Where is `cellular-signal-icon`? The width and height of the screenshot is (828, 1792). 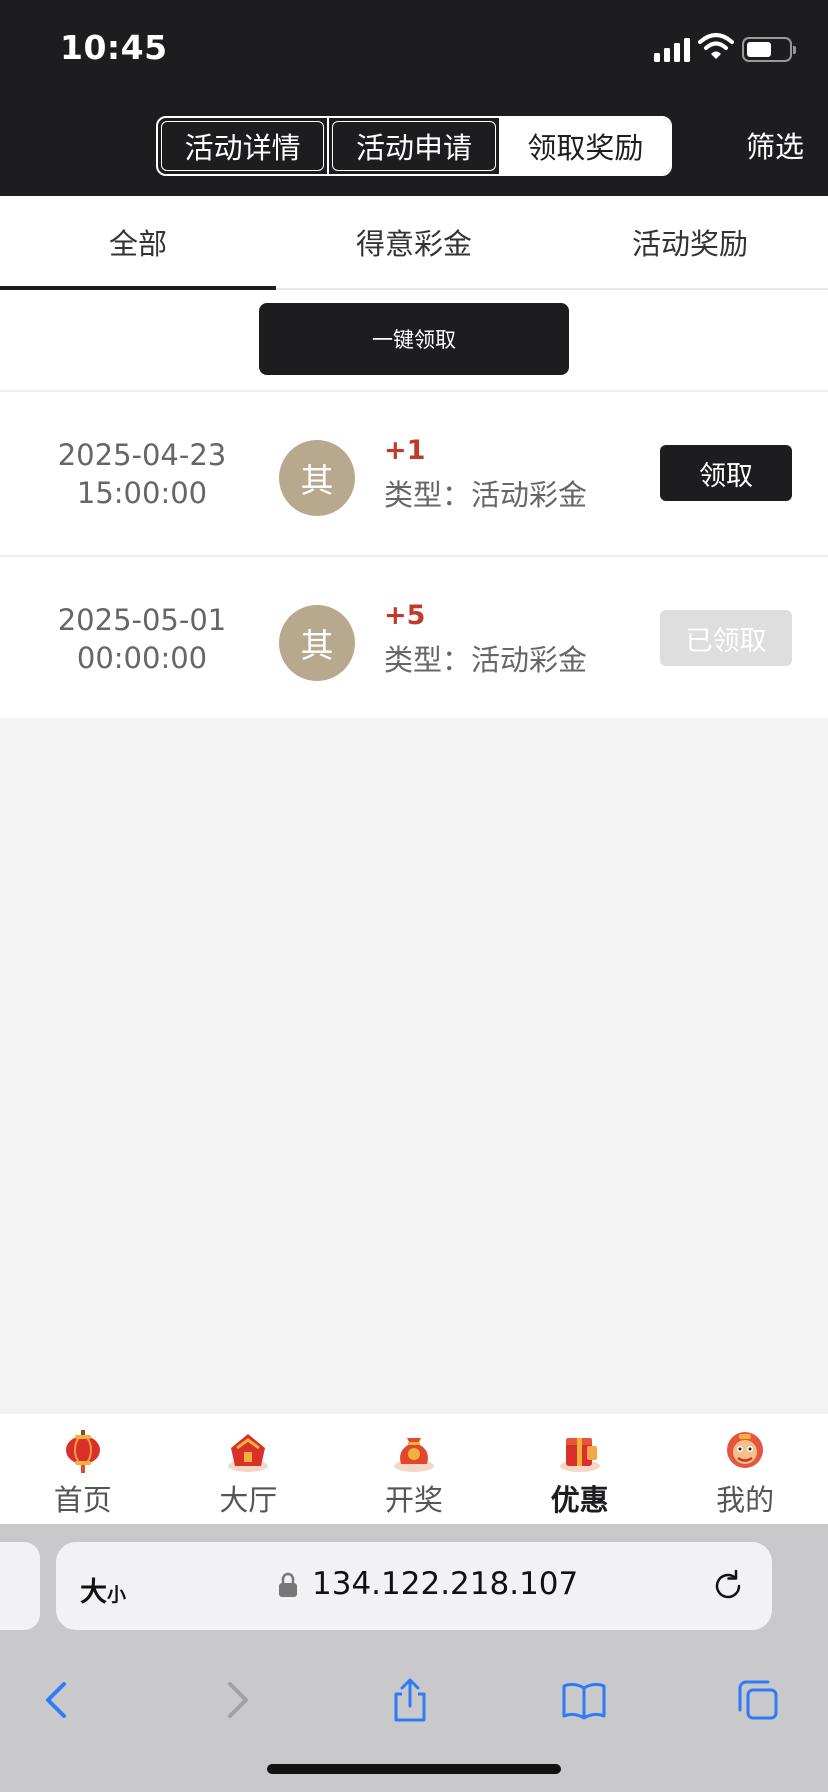
cellular-signal-icon is located at coordinates (672, 49).